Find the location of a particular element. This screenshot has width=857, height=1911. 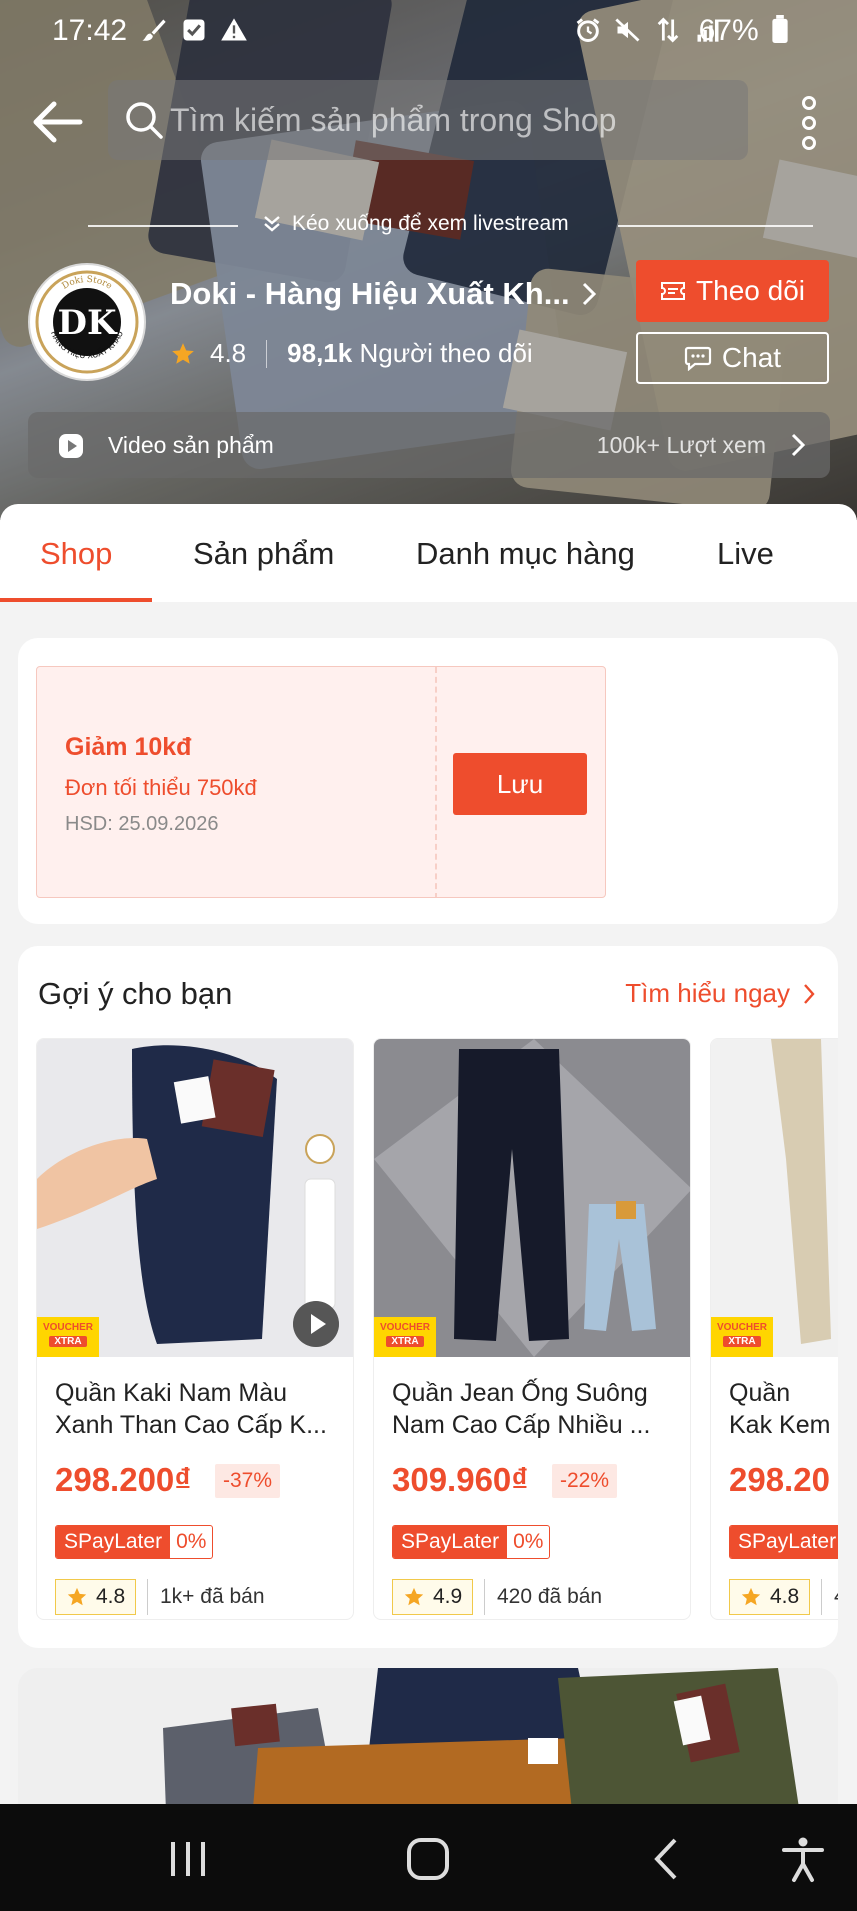

ticket-icon is located at coordinates (673, 291).